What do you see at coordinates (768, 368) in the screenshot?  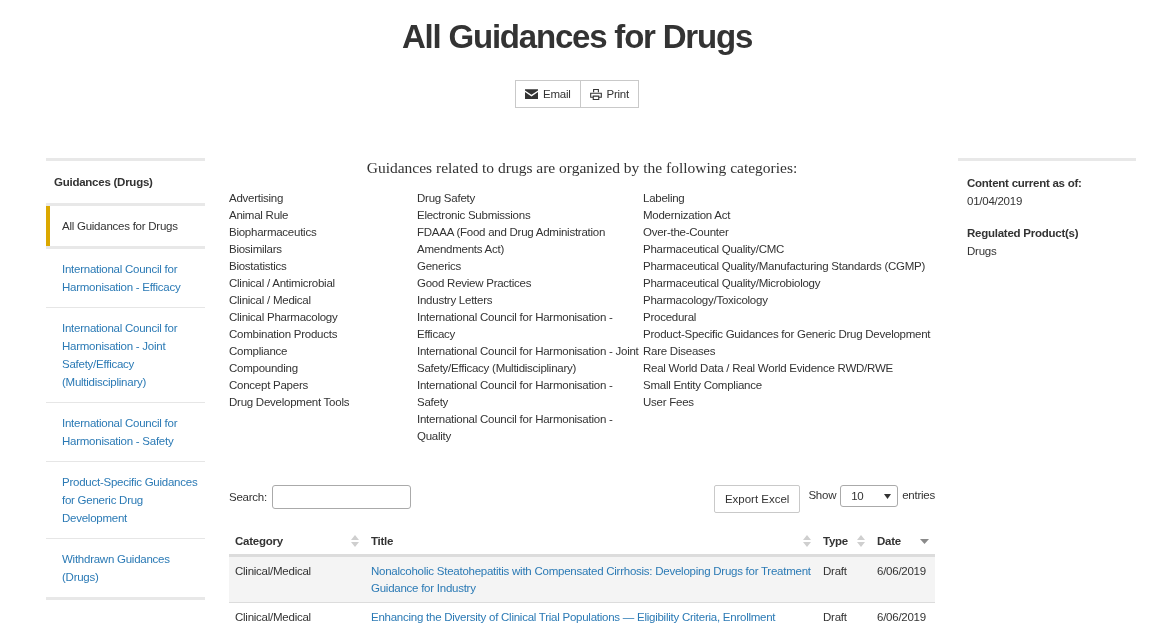 I see `category-link: Real World Data / Real World Evidence RWD/RWE` at bounding box center [768, 368].